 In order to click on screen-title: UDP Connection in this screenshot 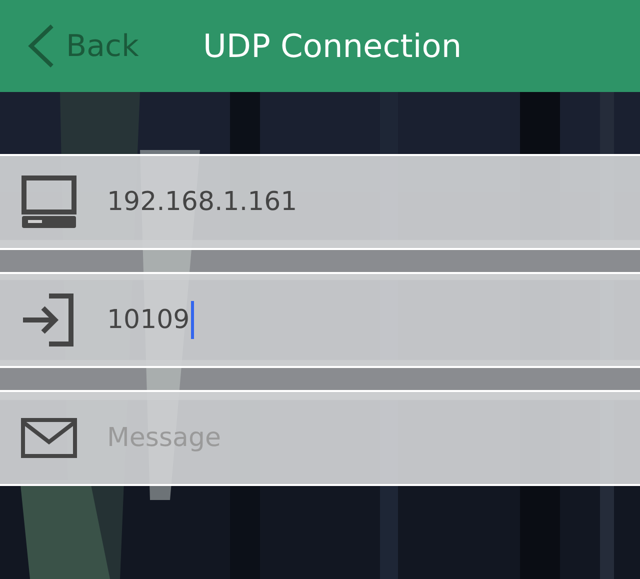, I will do `click(332, 46)`.